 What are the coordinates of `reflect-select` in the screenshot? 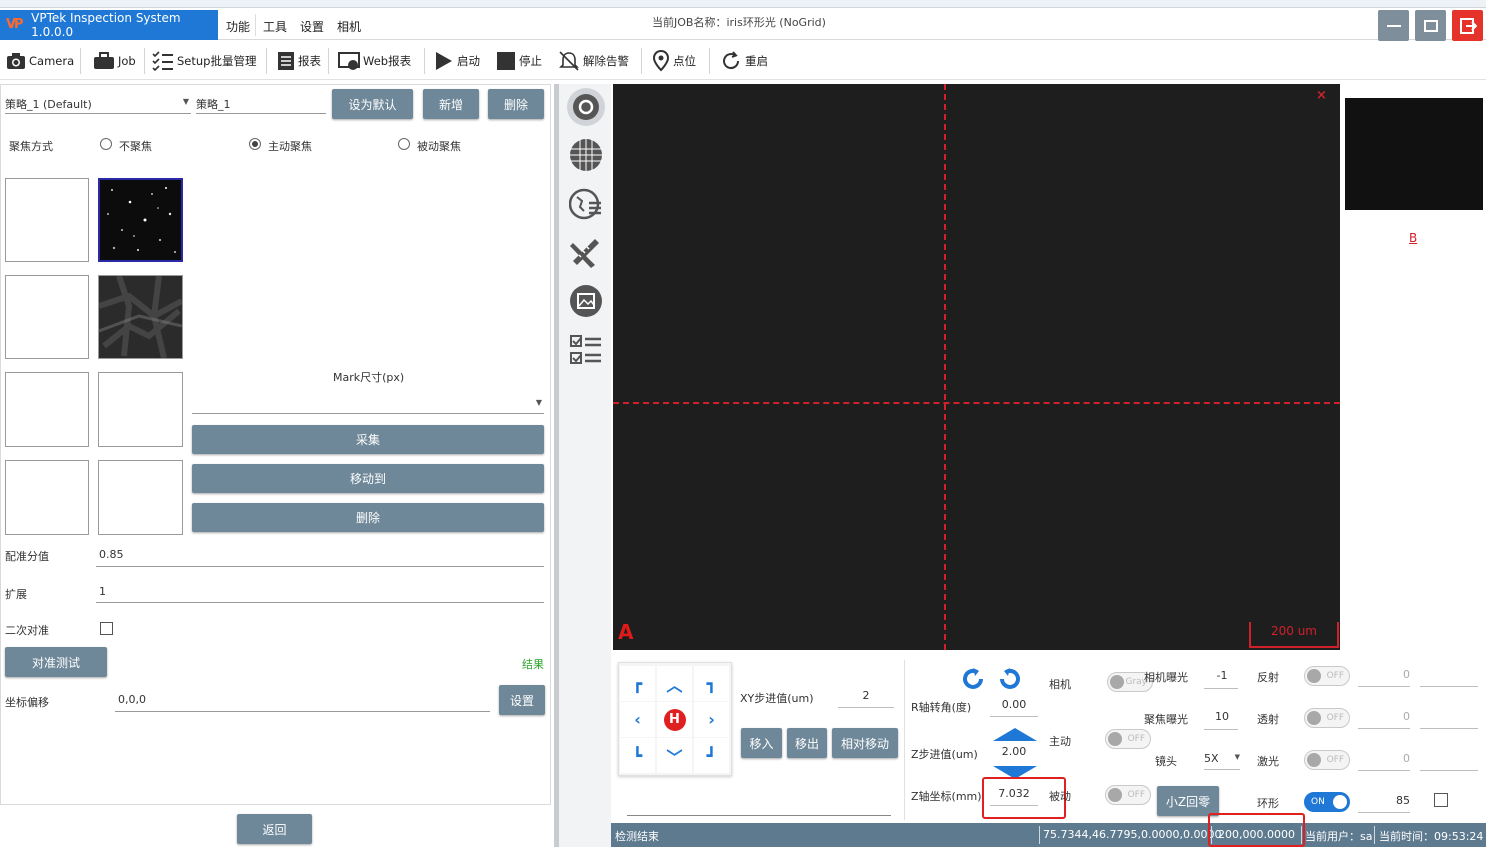 It's located at (1449, 686).